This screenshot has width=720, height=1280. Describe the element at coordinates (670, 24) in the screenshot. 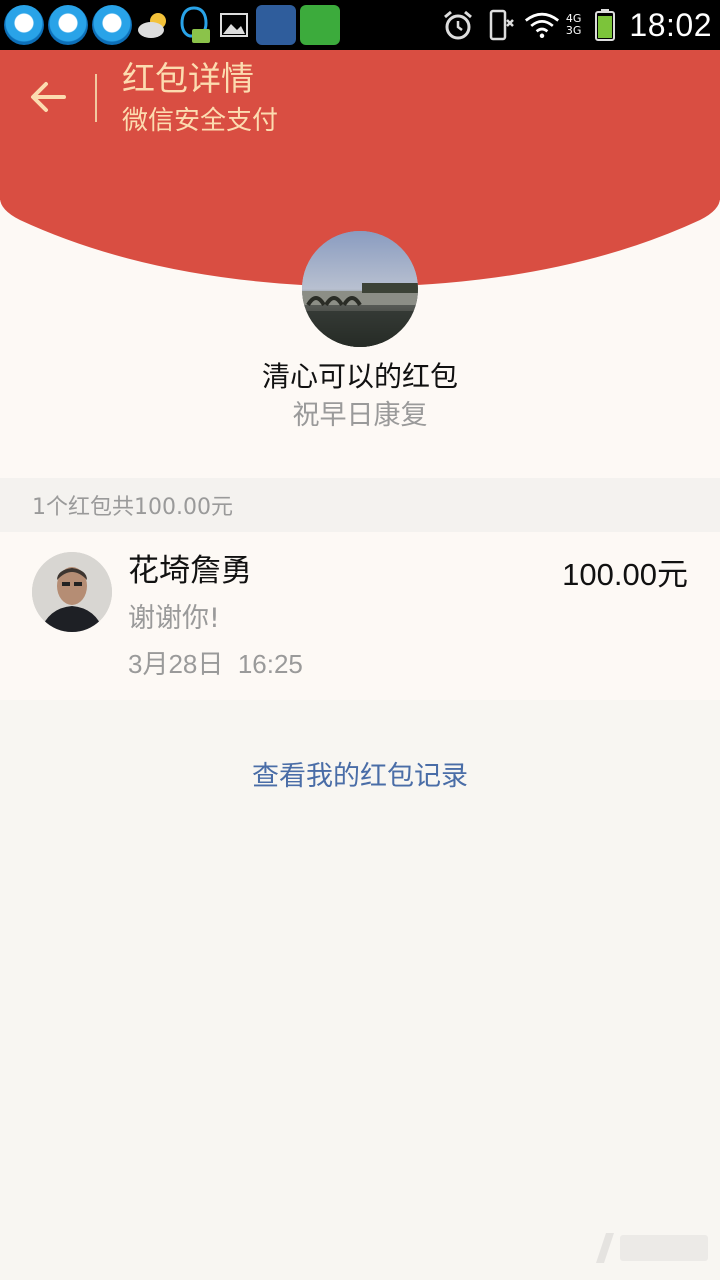

I see `clock: 18:02` at that location.